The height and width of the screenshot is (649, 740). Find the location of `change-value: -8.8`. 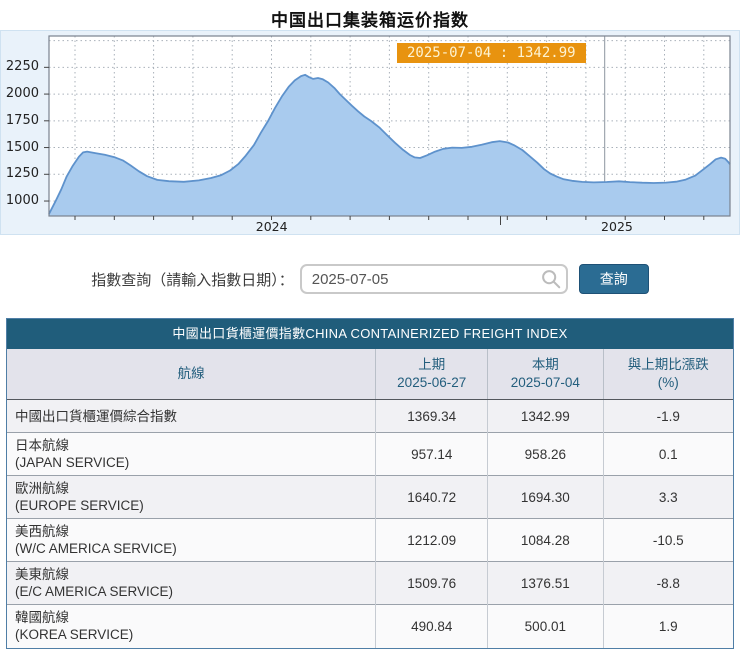

change-value: -8.8 is located at coordinates (667, 583).